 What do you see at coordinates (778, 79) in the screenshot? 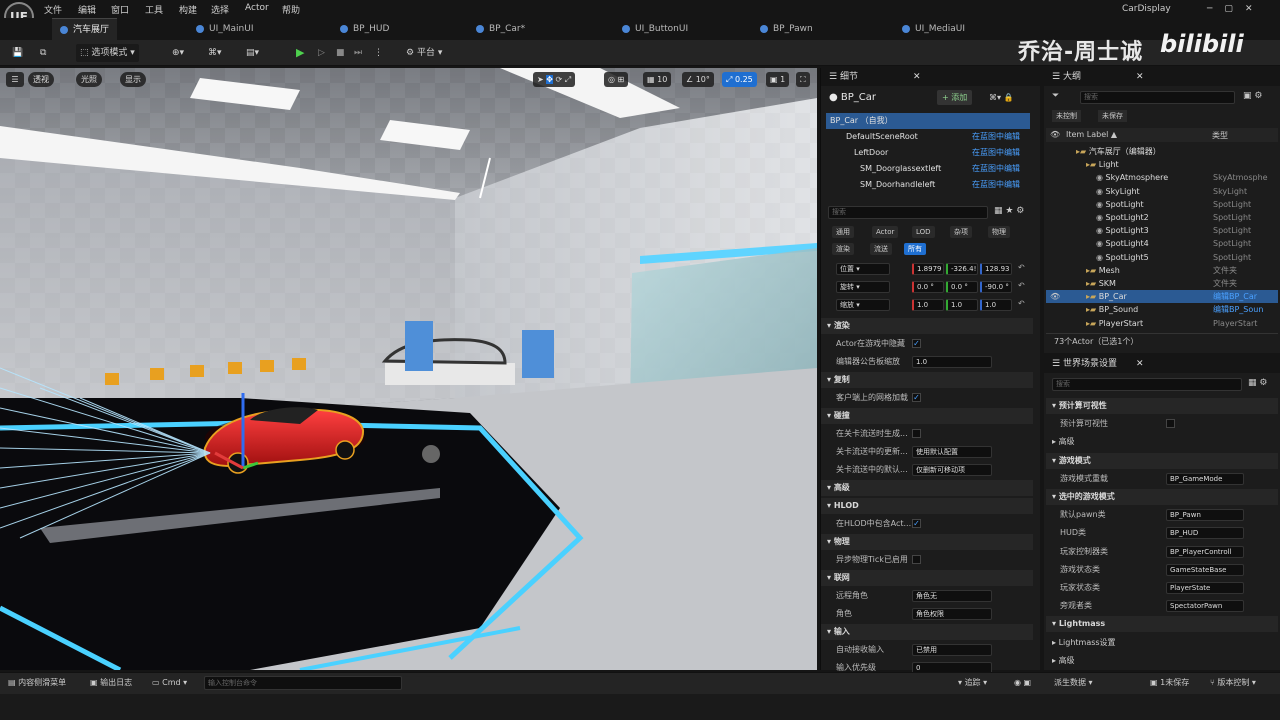
I see `camera-speed-button: ▣ 1` at bounding box center [778, 79].